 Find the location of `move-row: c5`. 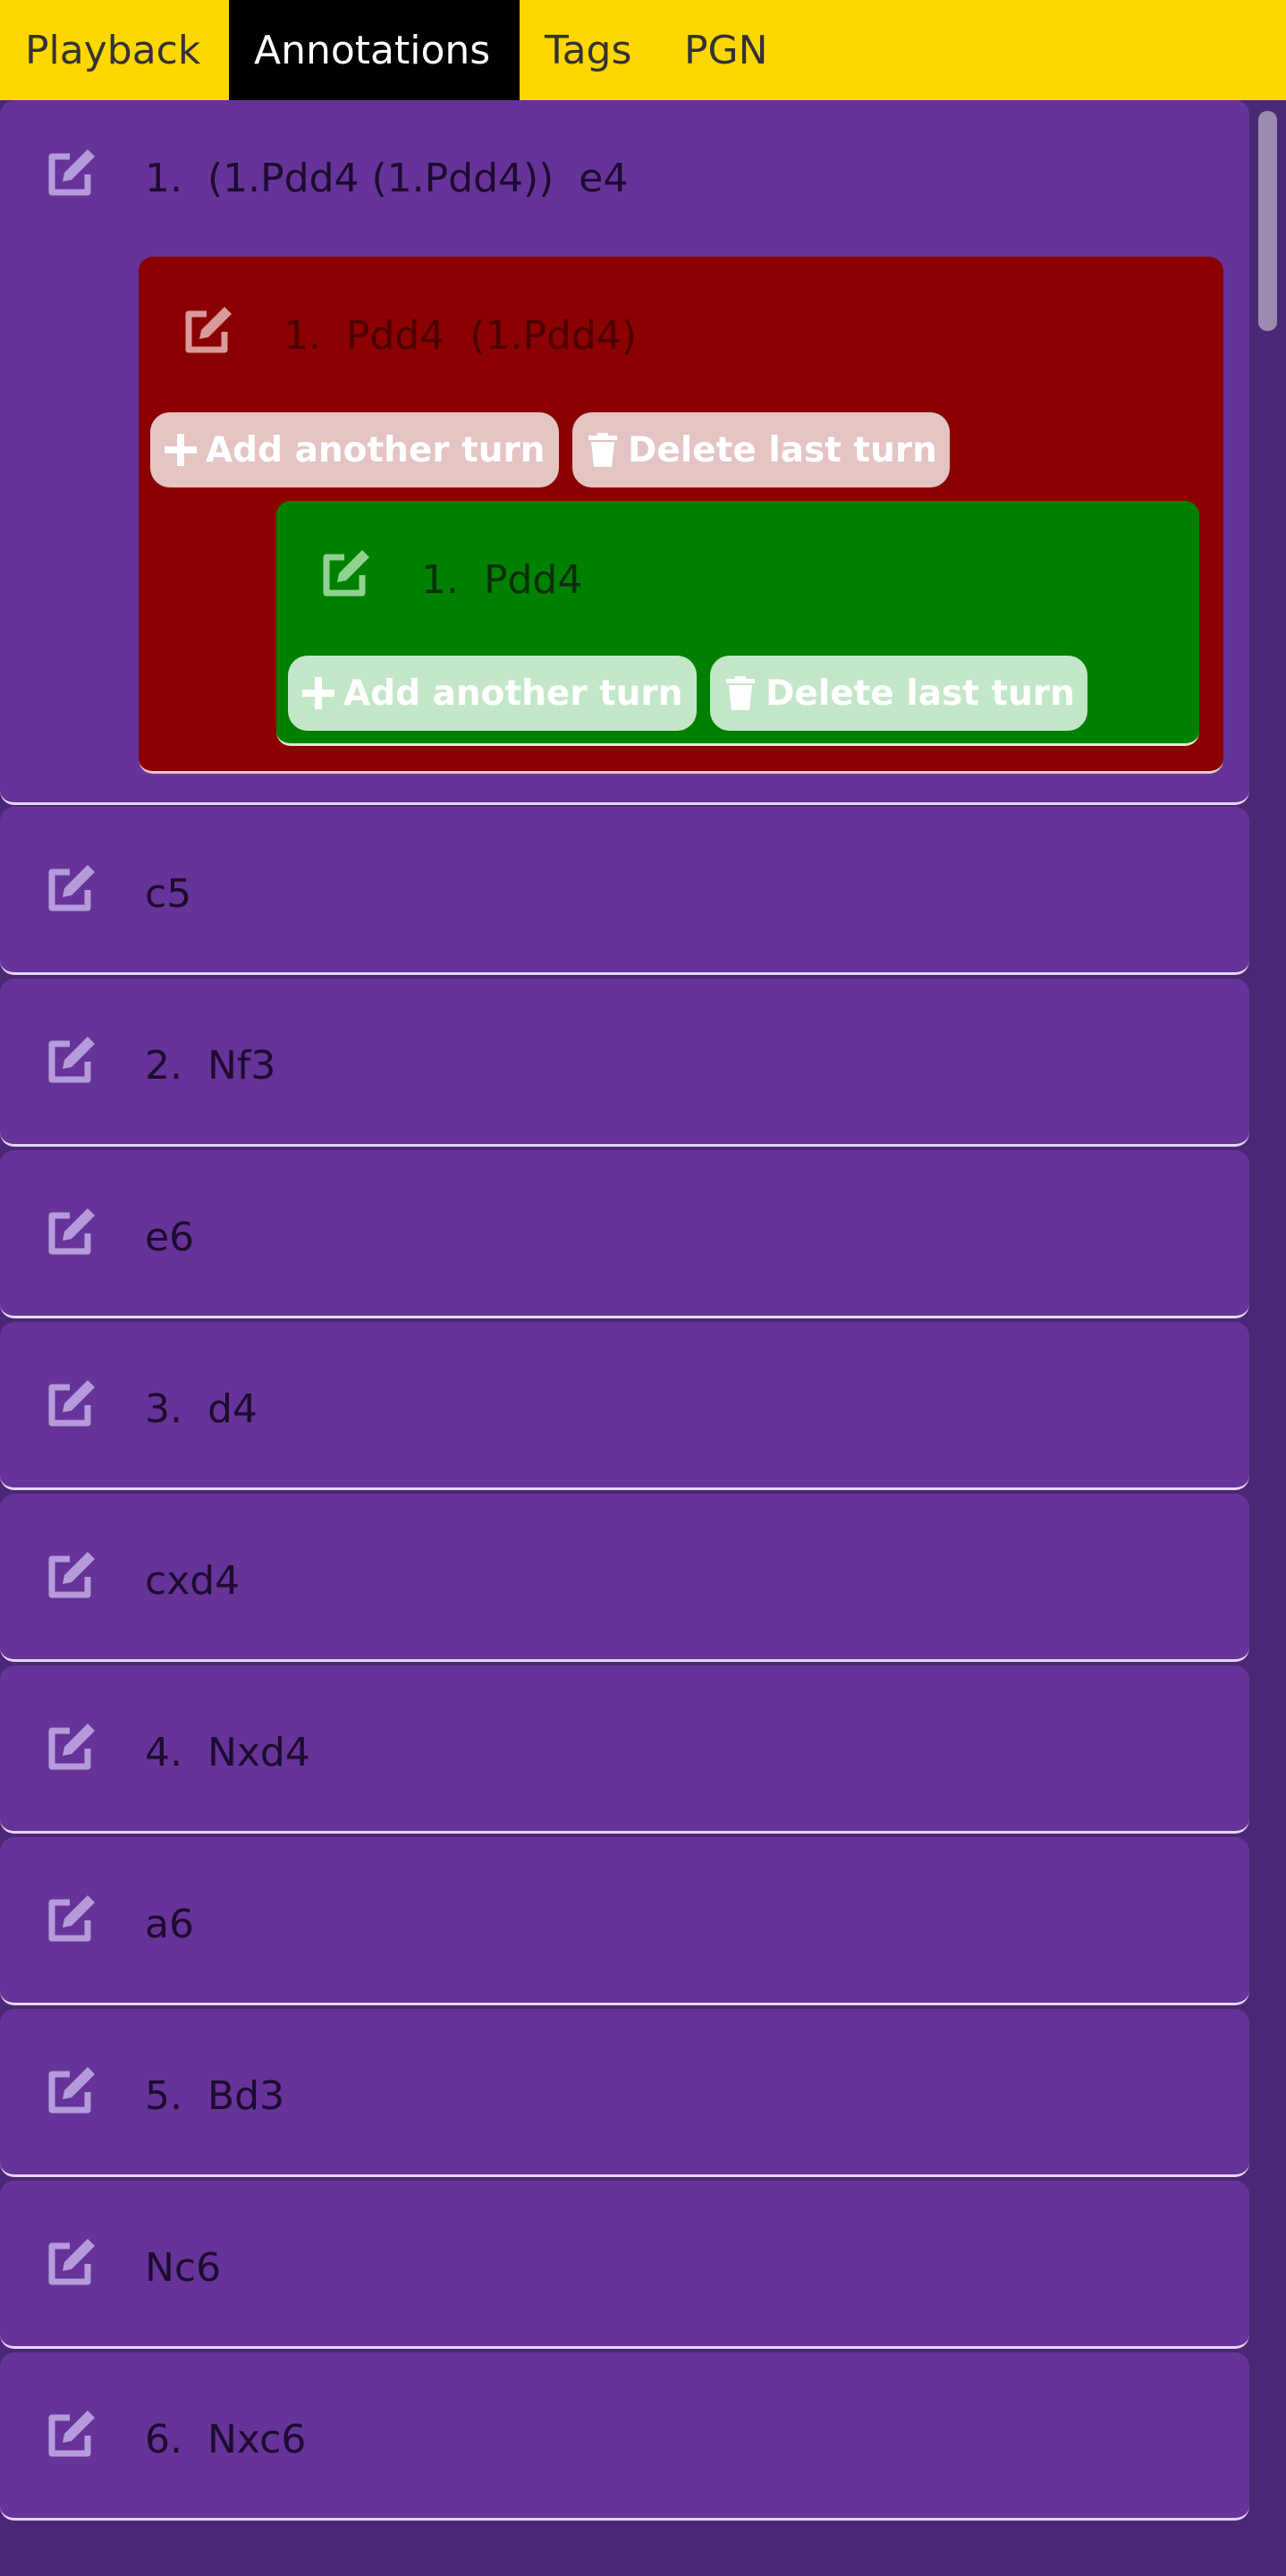

move-row: c5 is located at coordinates (624, 891).